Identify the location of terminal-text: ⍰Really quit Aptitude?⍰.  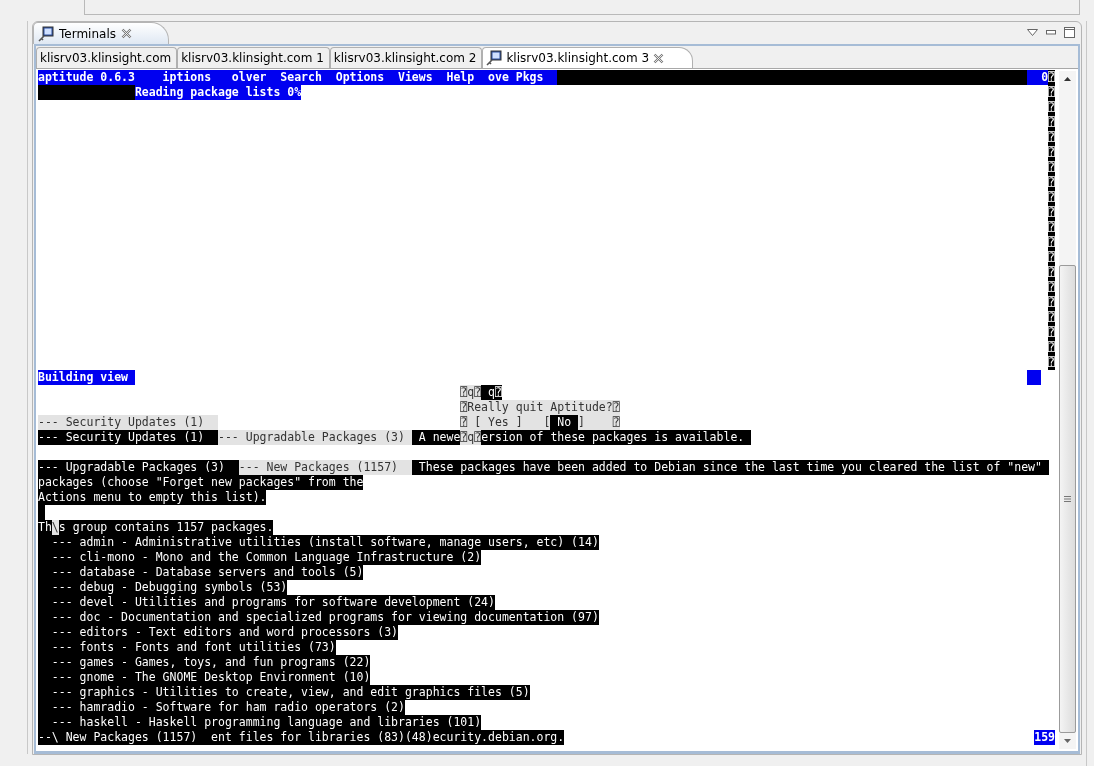
(540, 407).